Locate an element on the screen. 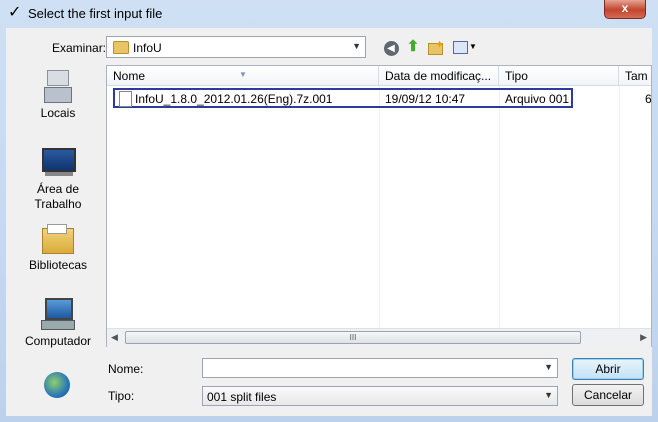  close-icon: x is located at coordinates (625, 8).